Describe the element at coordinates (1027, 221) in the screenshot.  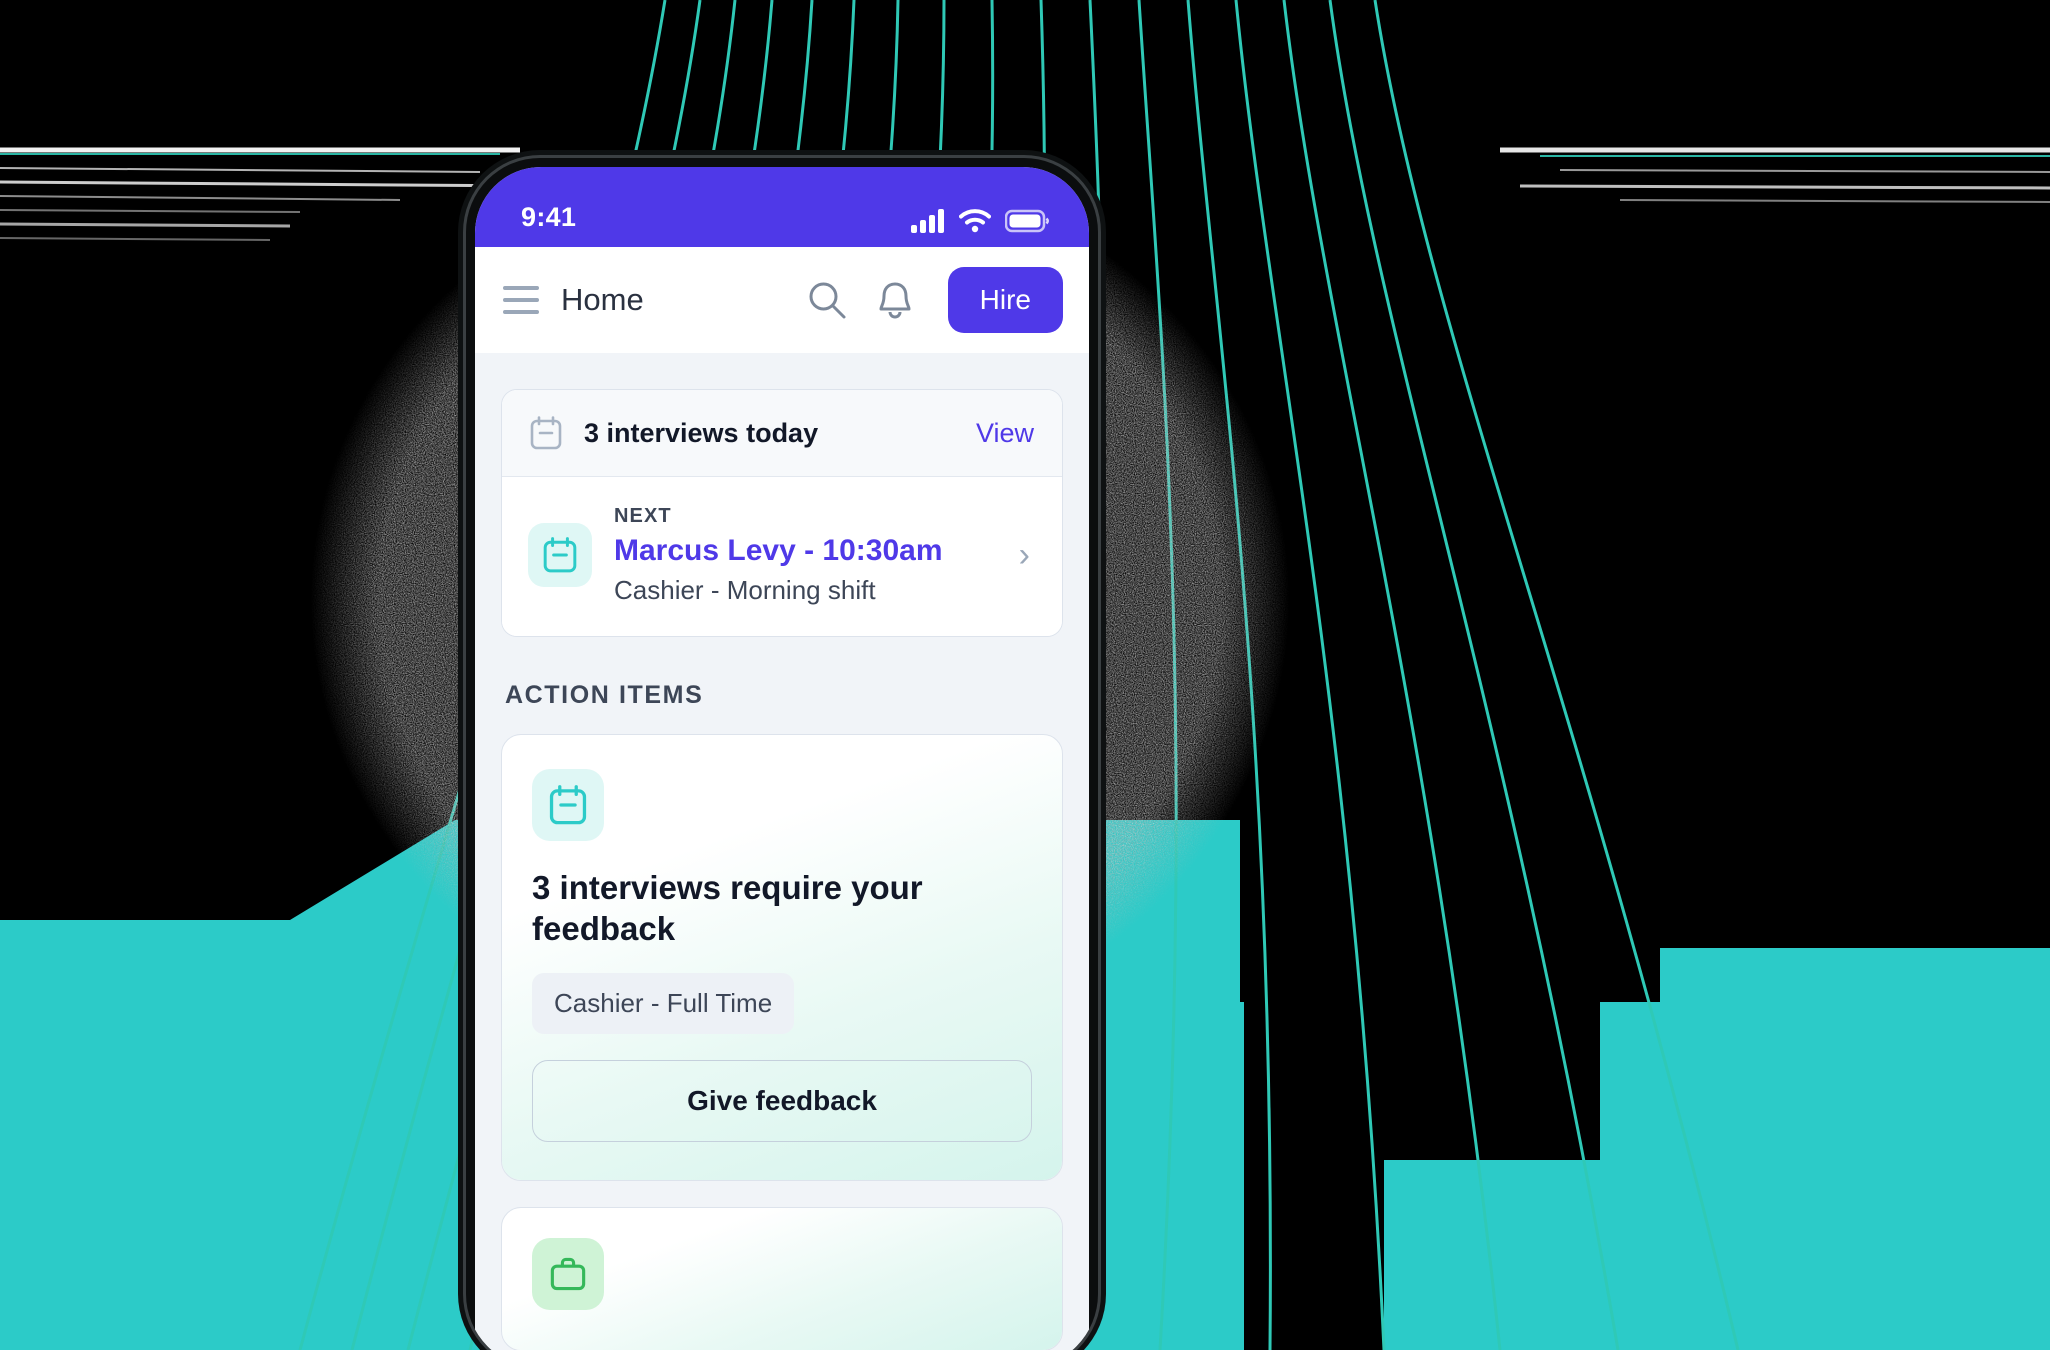
I see `battery-icon` at that location.